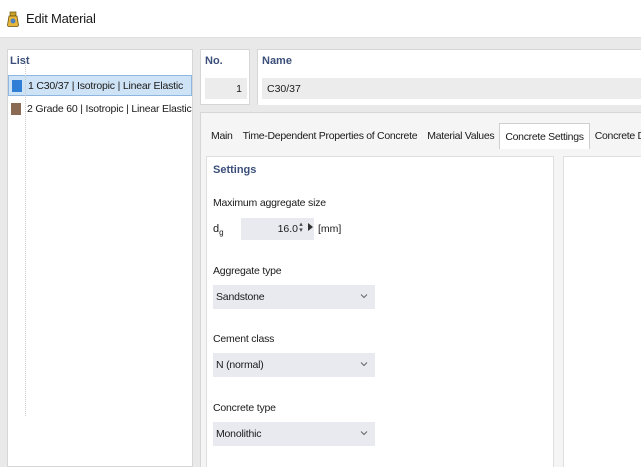  Describe the element at coordinates (20, 61) in the screenshot. I see `list-header: List` at that location.